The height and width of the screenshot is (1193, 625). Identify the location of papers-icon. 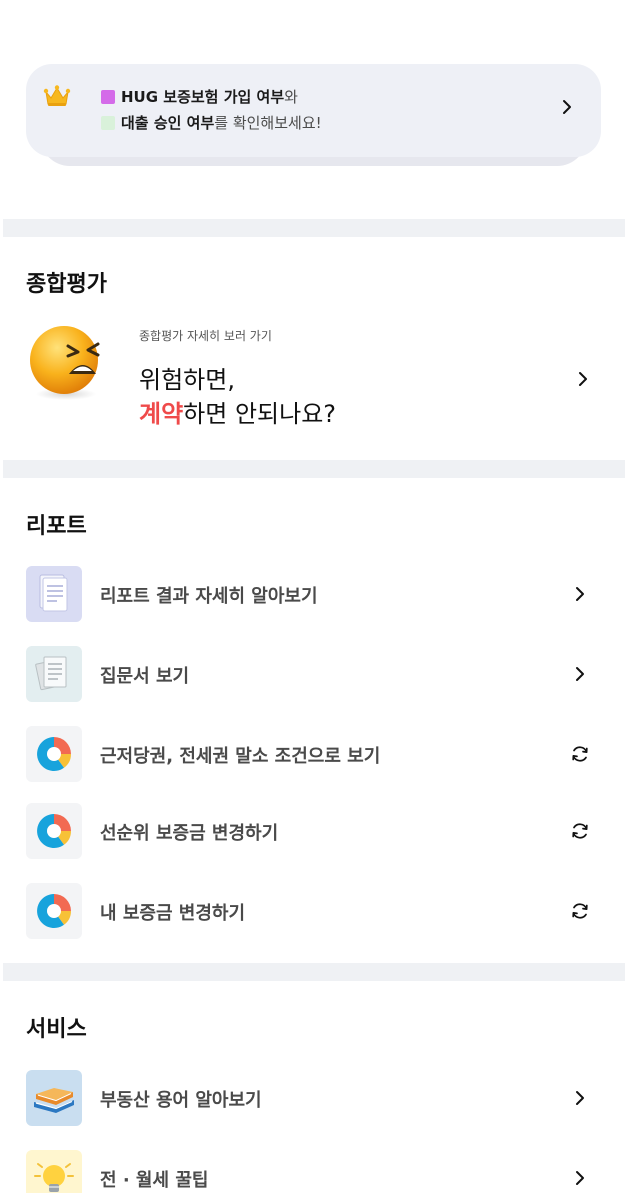
(54, 674).